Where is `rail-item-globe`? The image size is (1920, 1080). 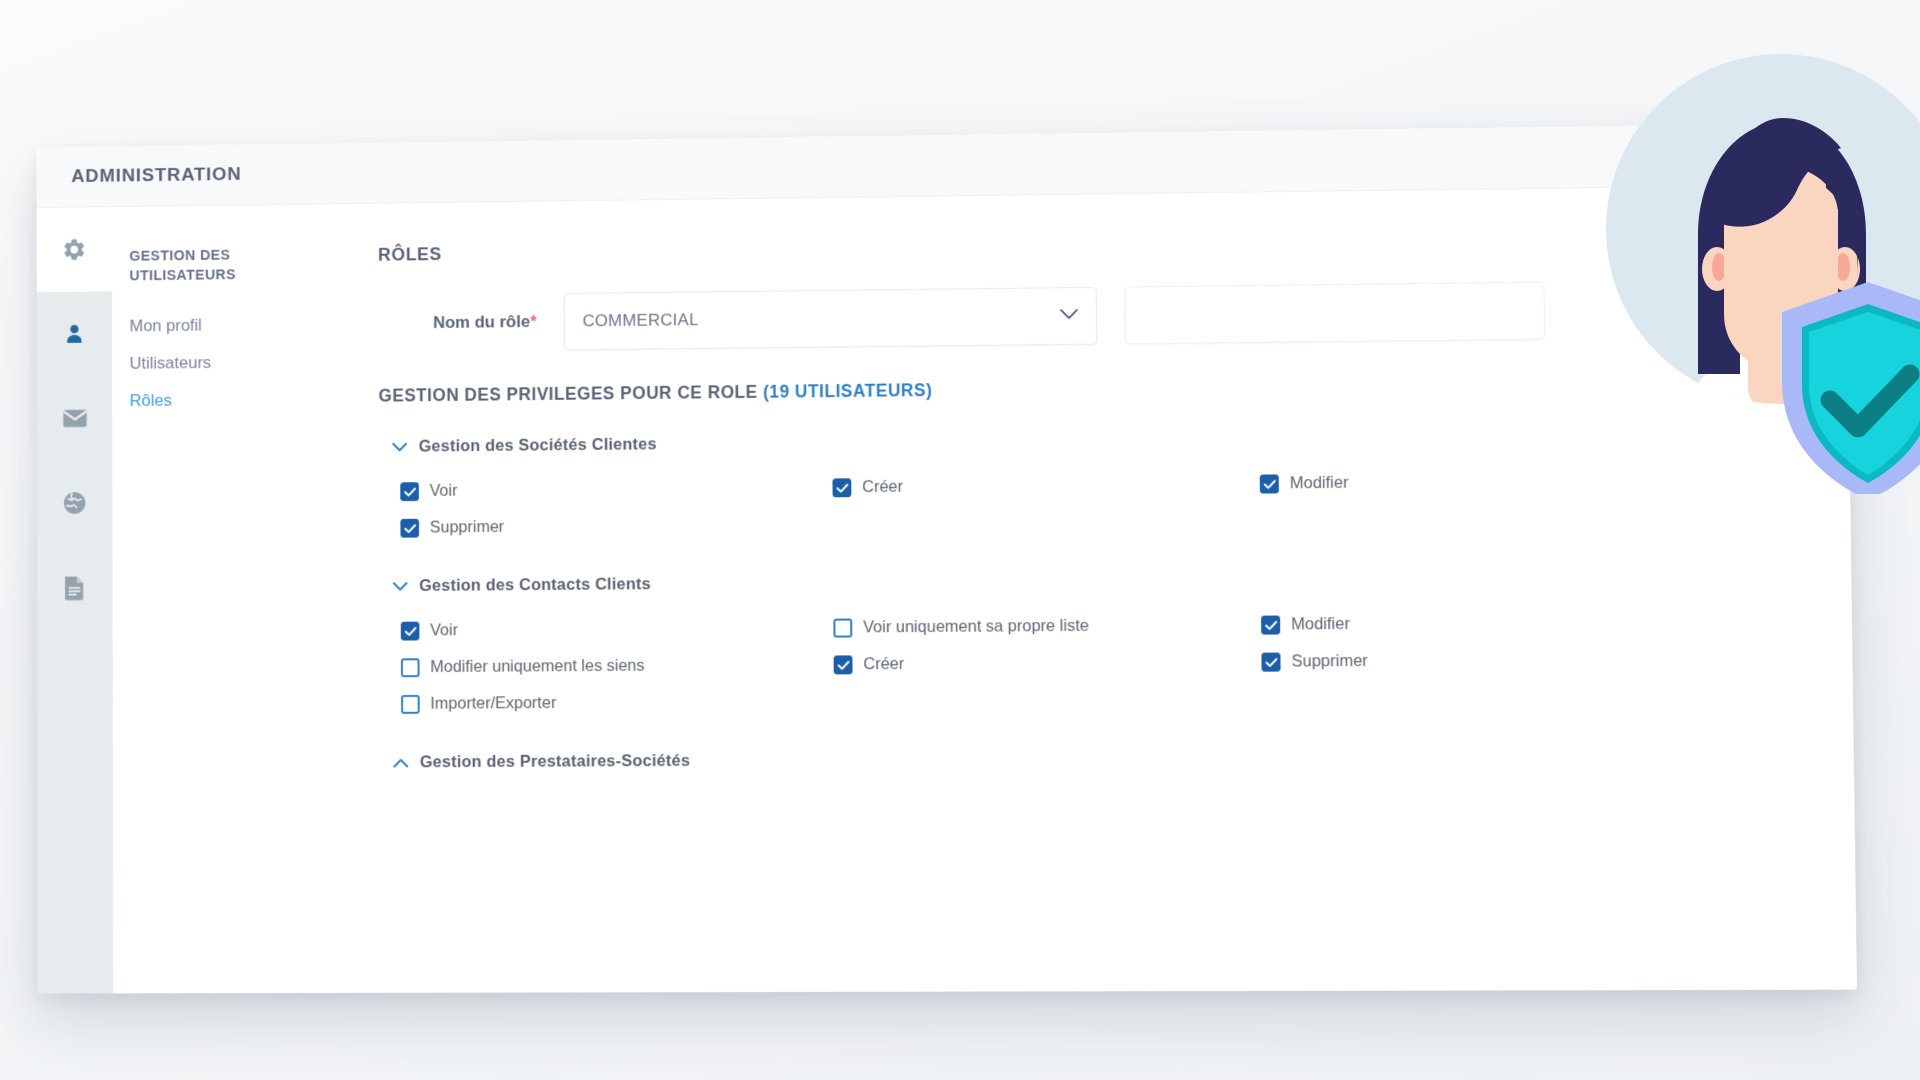 rail-item-globe is located at coordinates (75, 502).